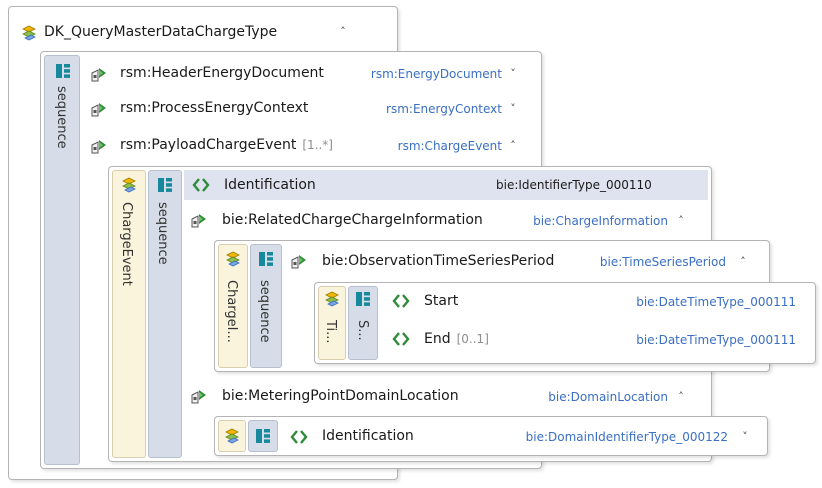 The image size is (822, 488). I want to click on element-start: Start, so click(441, 301).